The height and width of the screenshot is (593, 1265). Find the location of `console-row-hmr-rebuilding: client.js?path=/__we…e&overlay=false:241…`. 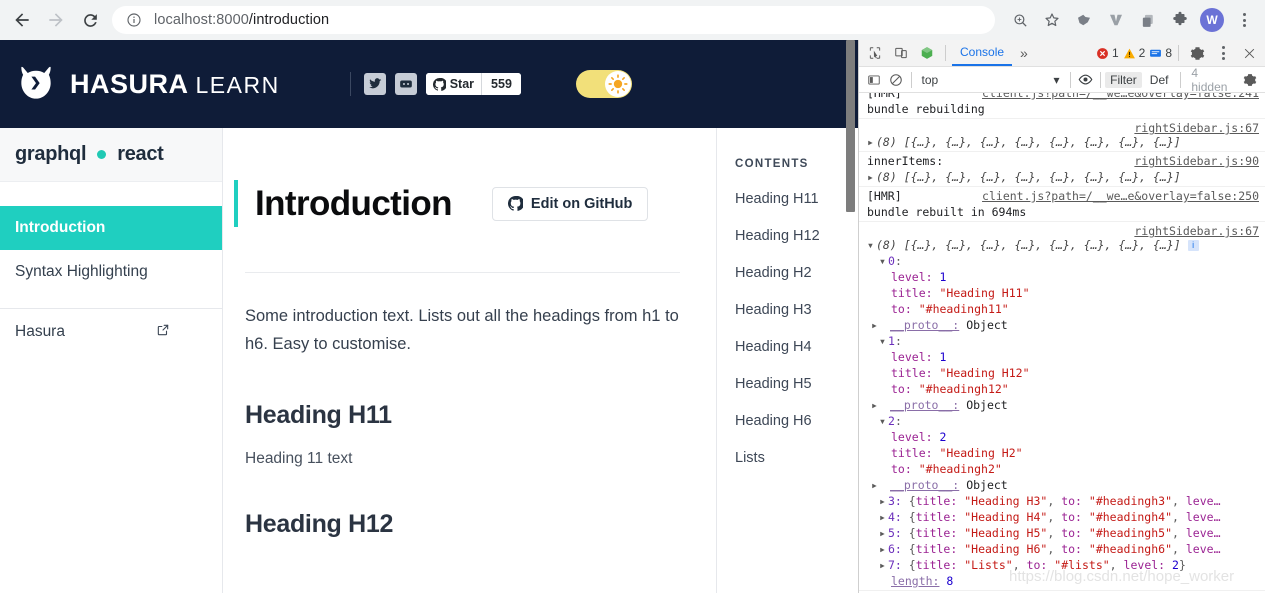

console-row-hmr-rebuilding: client.js?path=/__we…e&overlay=false:241… is located at coordinates (1062, 106).